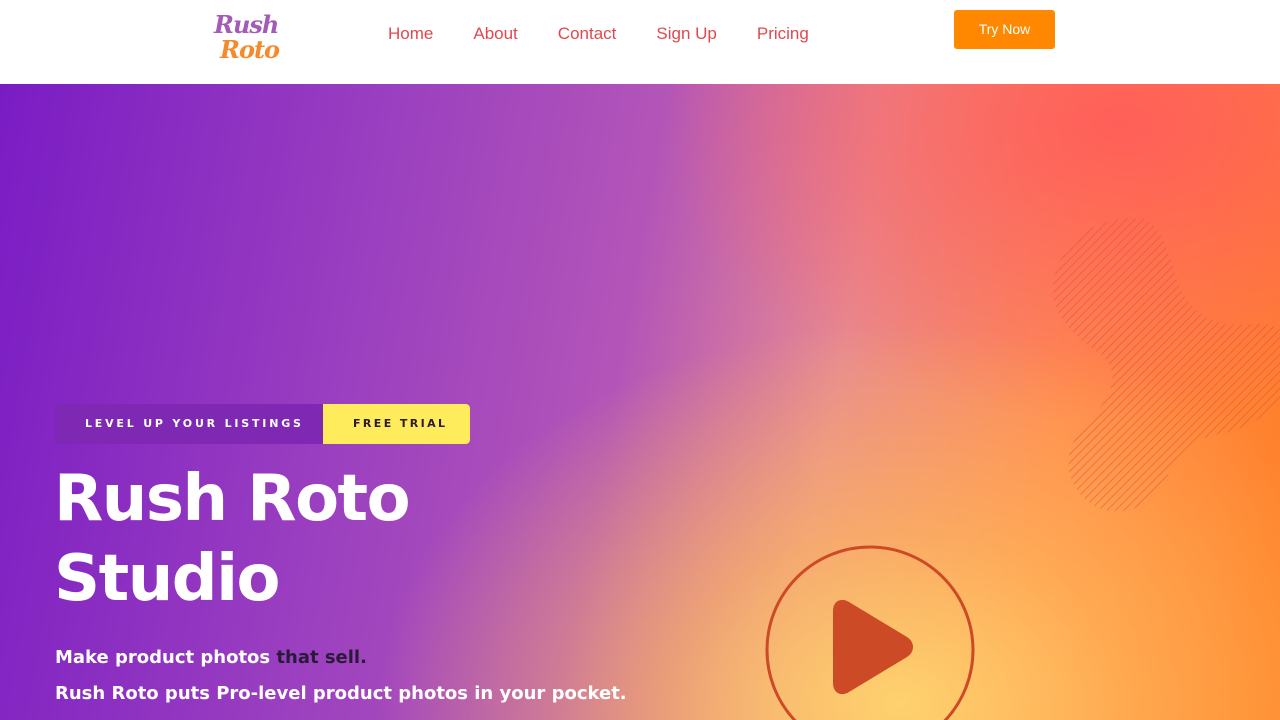 The image size is (1280, 720). What do you see at coordinates (189, 424) in the screenshot?
I see `pill-level-up: LEVEL UP YOUR LISTINGS` at bounding box center [189, 424].